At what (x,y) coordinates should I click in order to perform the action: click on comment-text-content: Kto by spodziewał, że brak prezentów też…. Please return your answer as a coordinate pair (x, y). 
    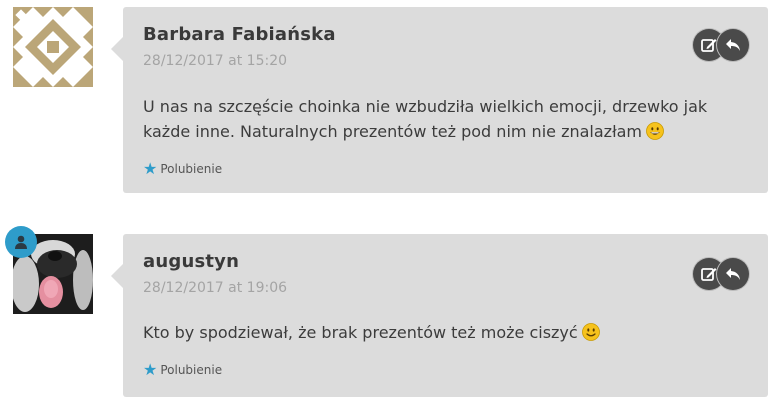
    Looking at the image, I should click on (360, 332).